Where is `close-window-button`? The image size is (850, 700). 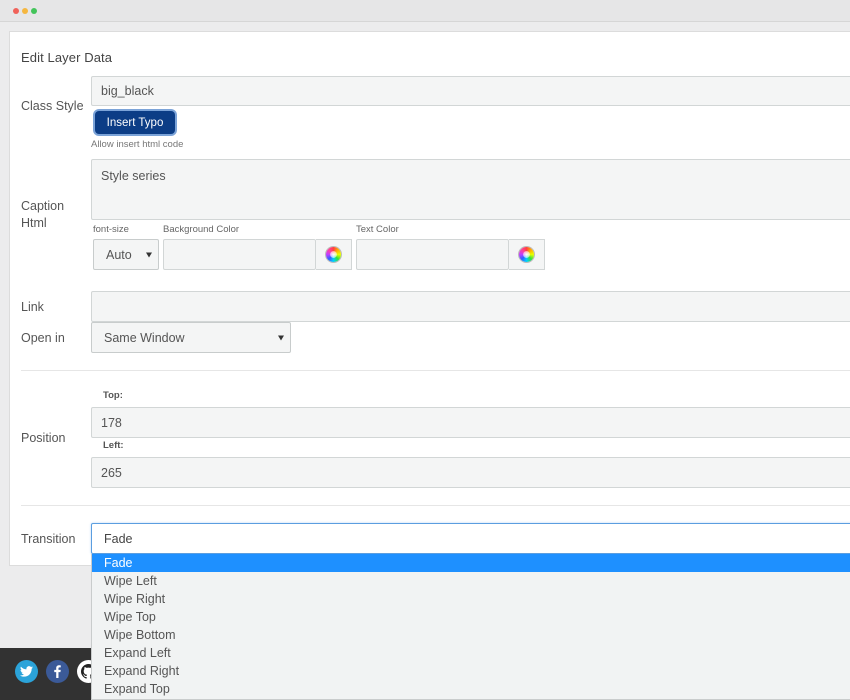
close-window-button is located at coordinates (16, 11).